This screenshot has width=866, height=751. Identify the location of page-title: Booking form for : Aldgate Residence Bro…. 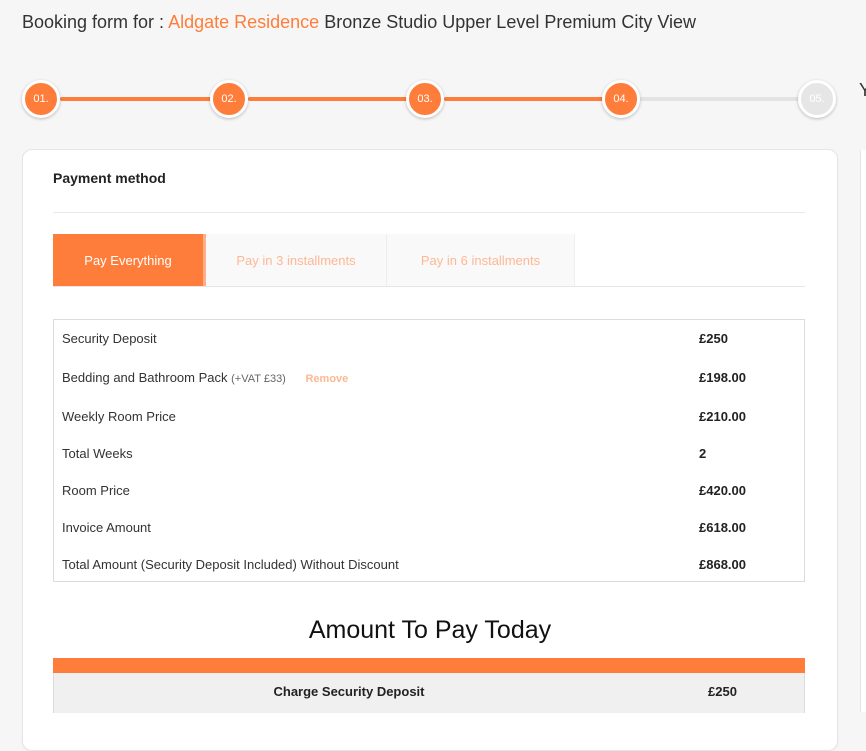
(359, 22).